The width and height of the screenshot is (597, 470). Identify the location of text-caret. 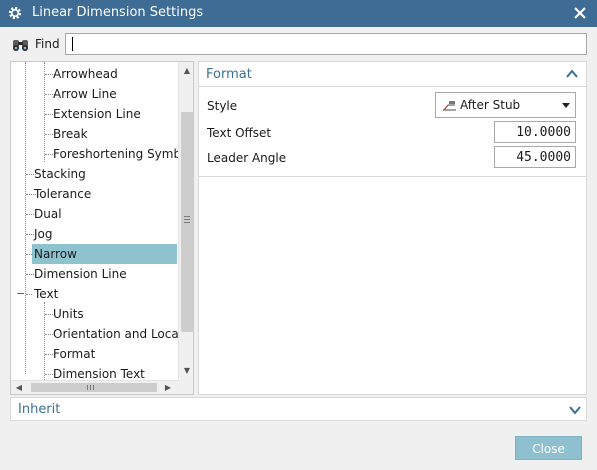
(72, 44).